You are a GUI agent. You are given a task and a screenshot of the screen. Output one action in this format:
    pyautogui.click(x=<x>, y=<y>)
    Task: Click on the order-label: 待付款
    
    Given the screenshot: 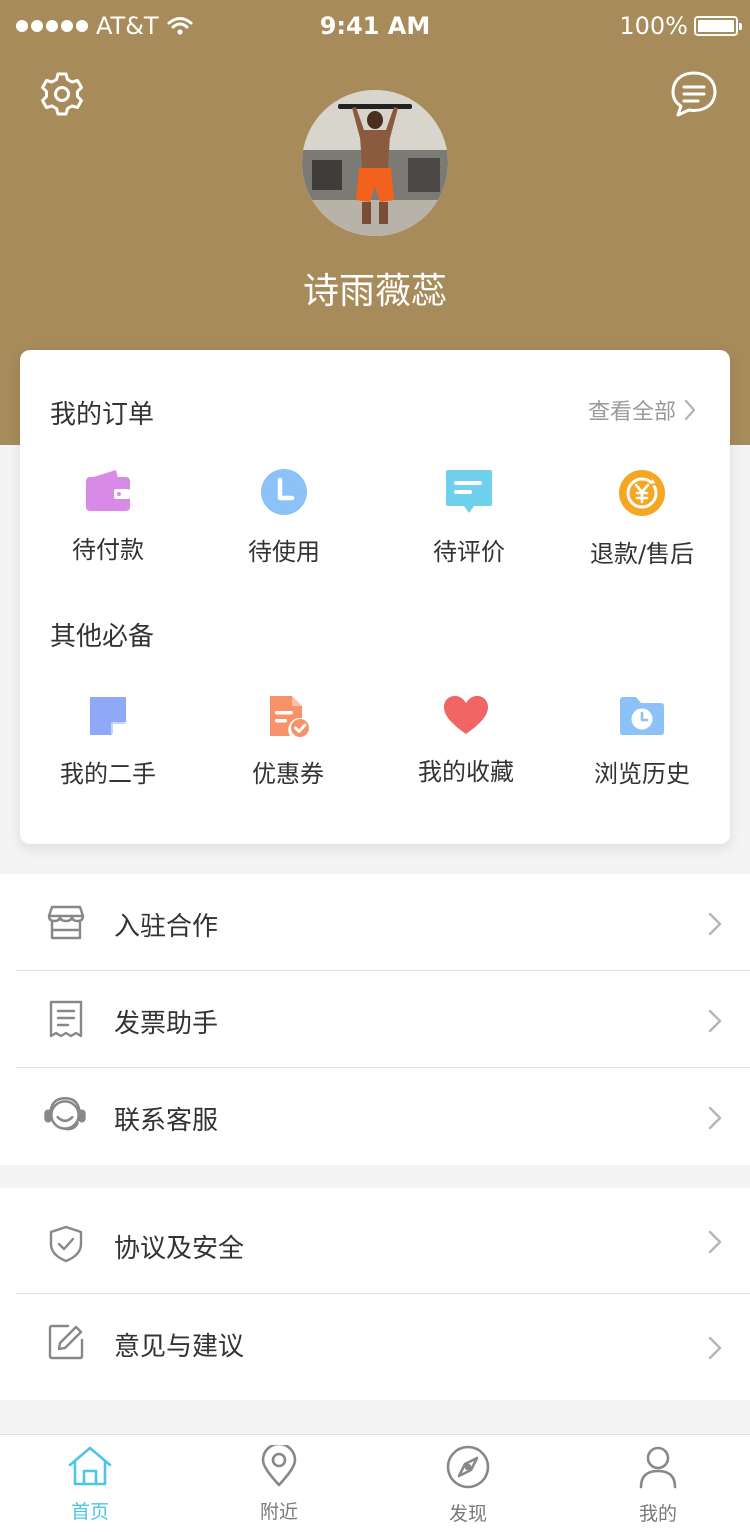 What is the action you would take?
    pyautogui.click(x=108, y=550)
    